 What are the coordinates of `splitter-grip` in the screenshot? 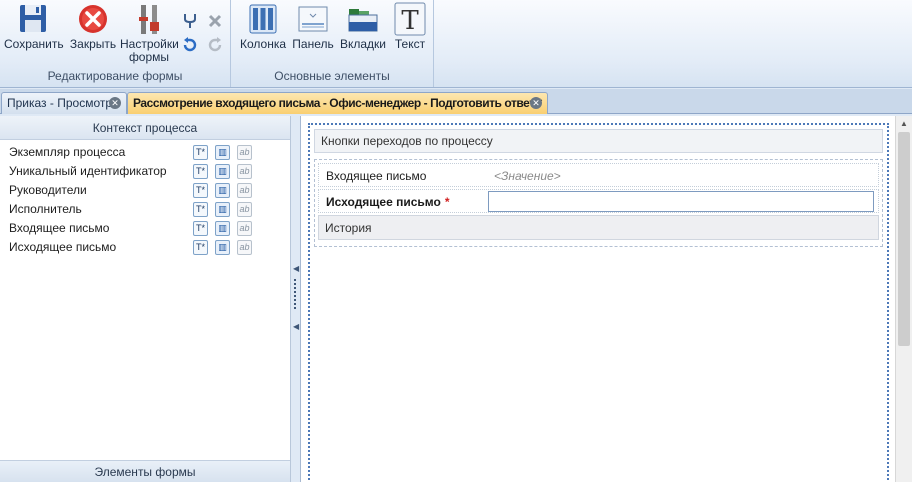 It's located at (295, 294).